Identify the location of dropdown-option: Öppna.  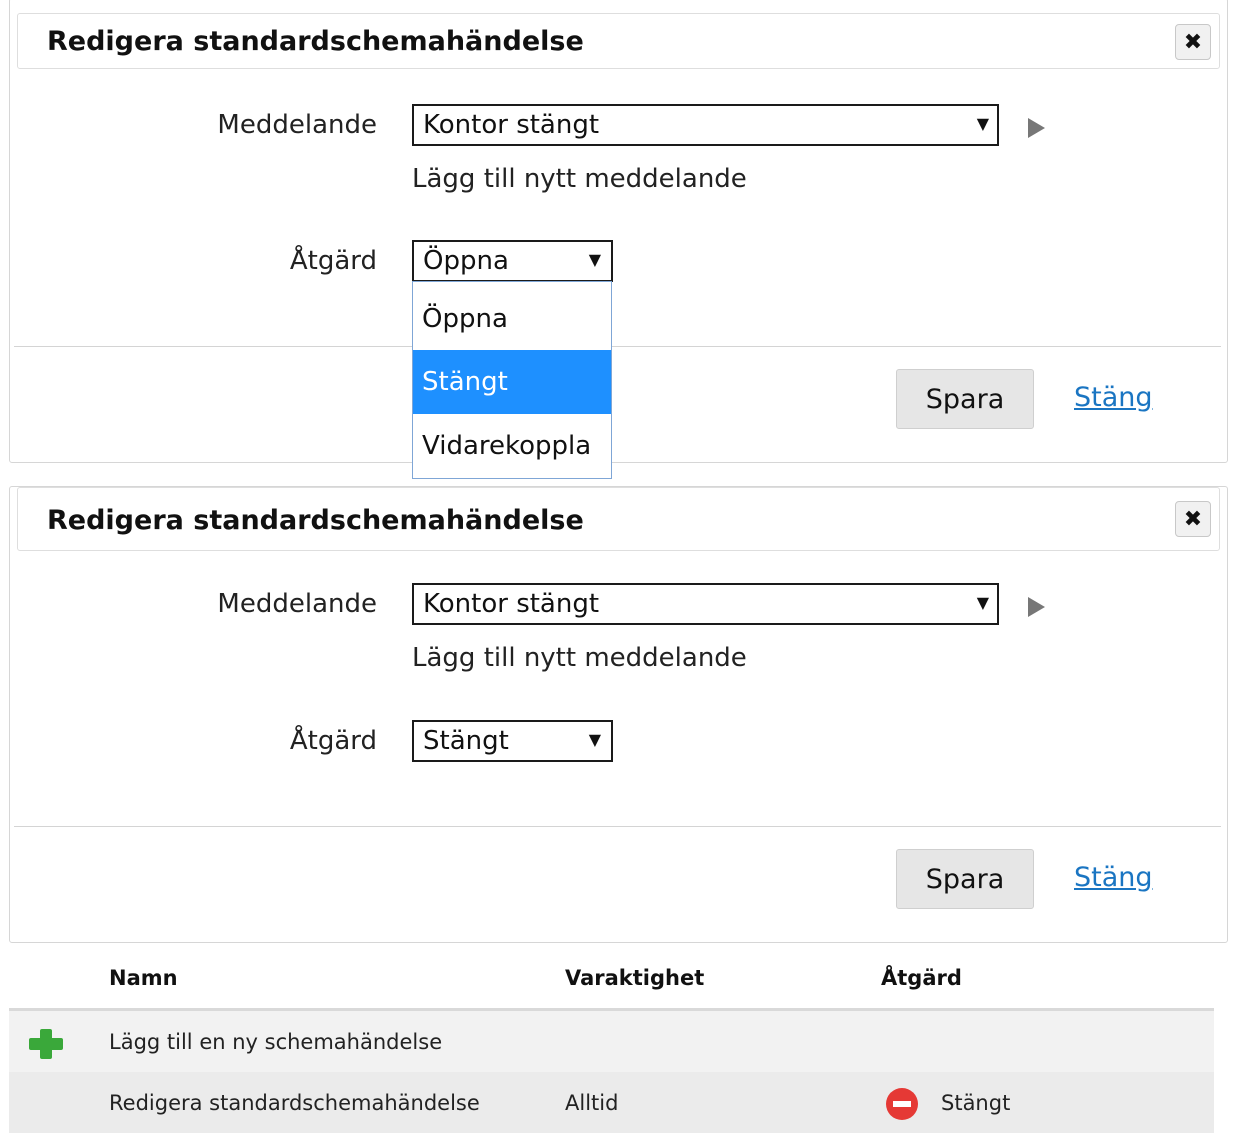
(512, 319).